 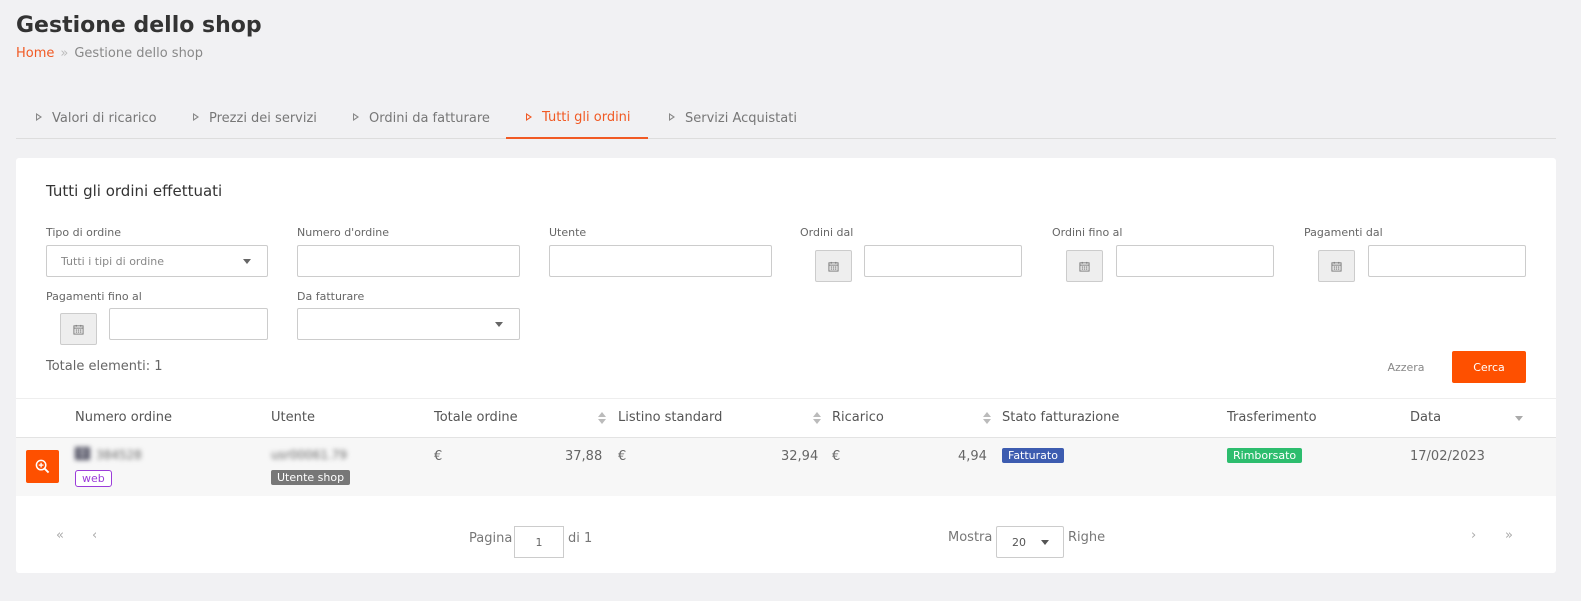 What do you see at coordinates (408, 324) in the screenshot?
I see `to-invoice-select` at bounding box center [408, 324].